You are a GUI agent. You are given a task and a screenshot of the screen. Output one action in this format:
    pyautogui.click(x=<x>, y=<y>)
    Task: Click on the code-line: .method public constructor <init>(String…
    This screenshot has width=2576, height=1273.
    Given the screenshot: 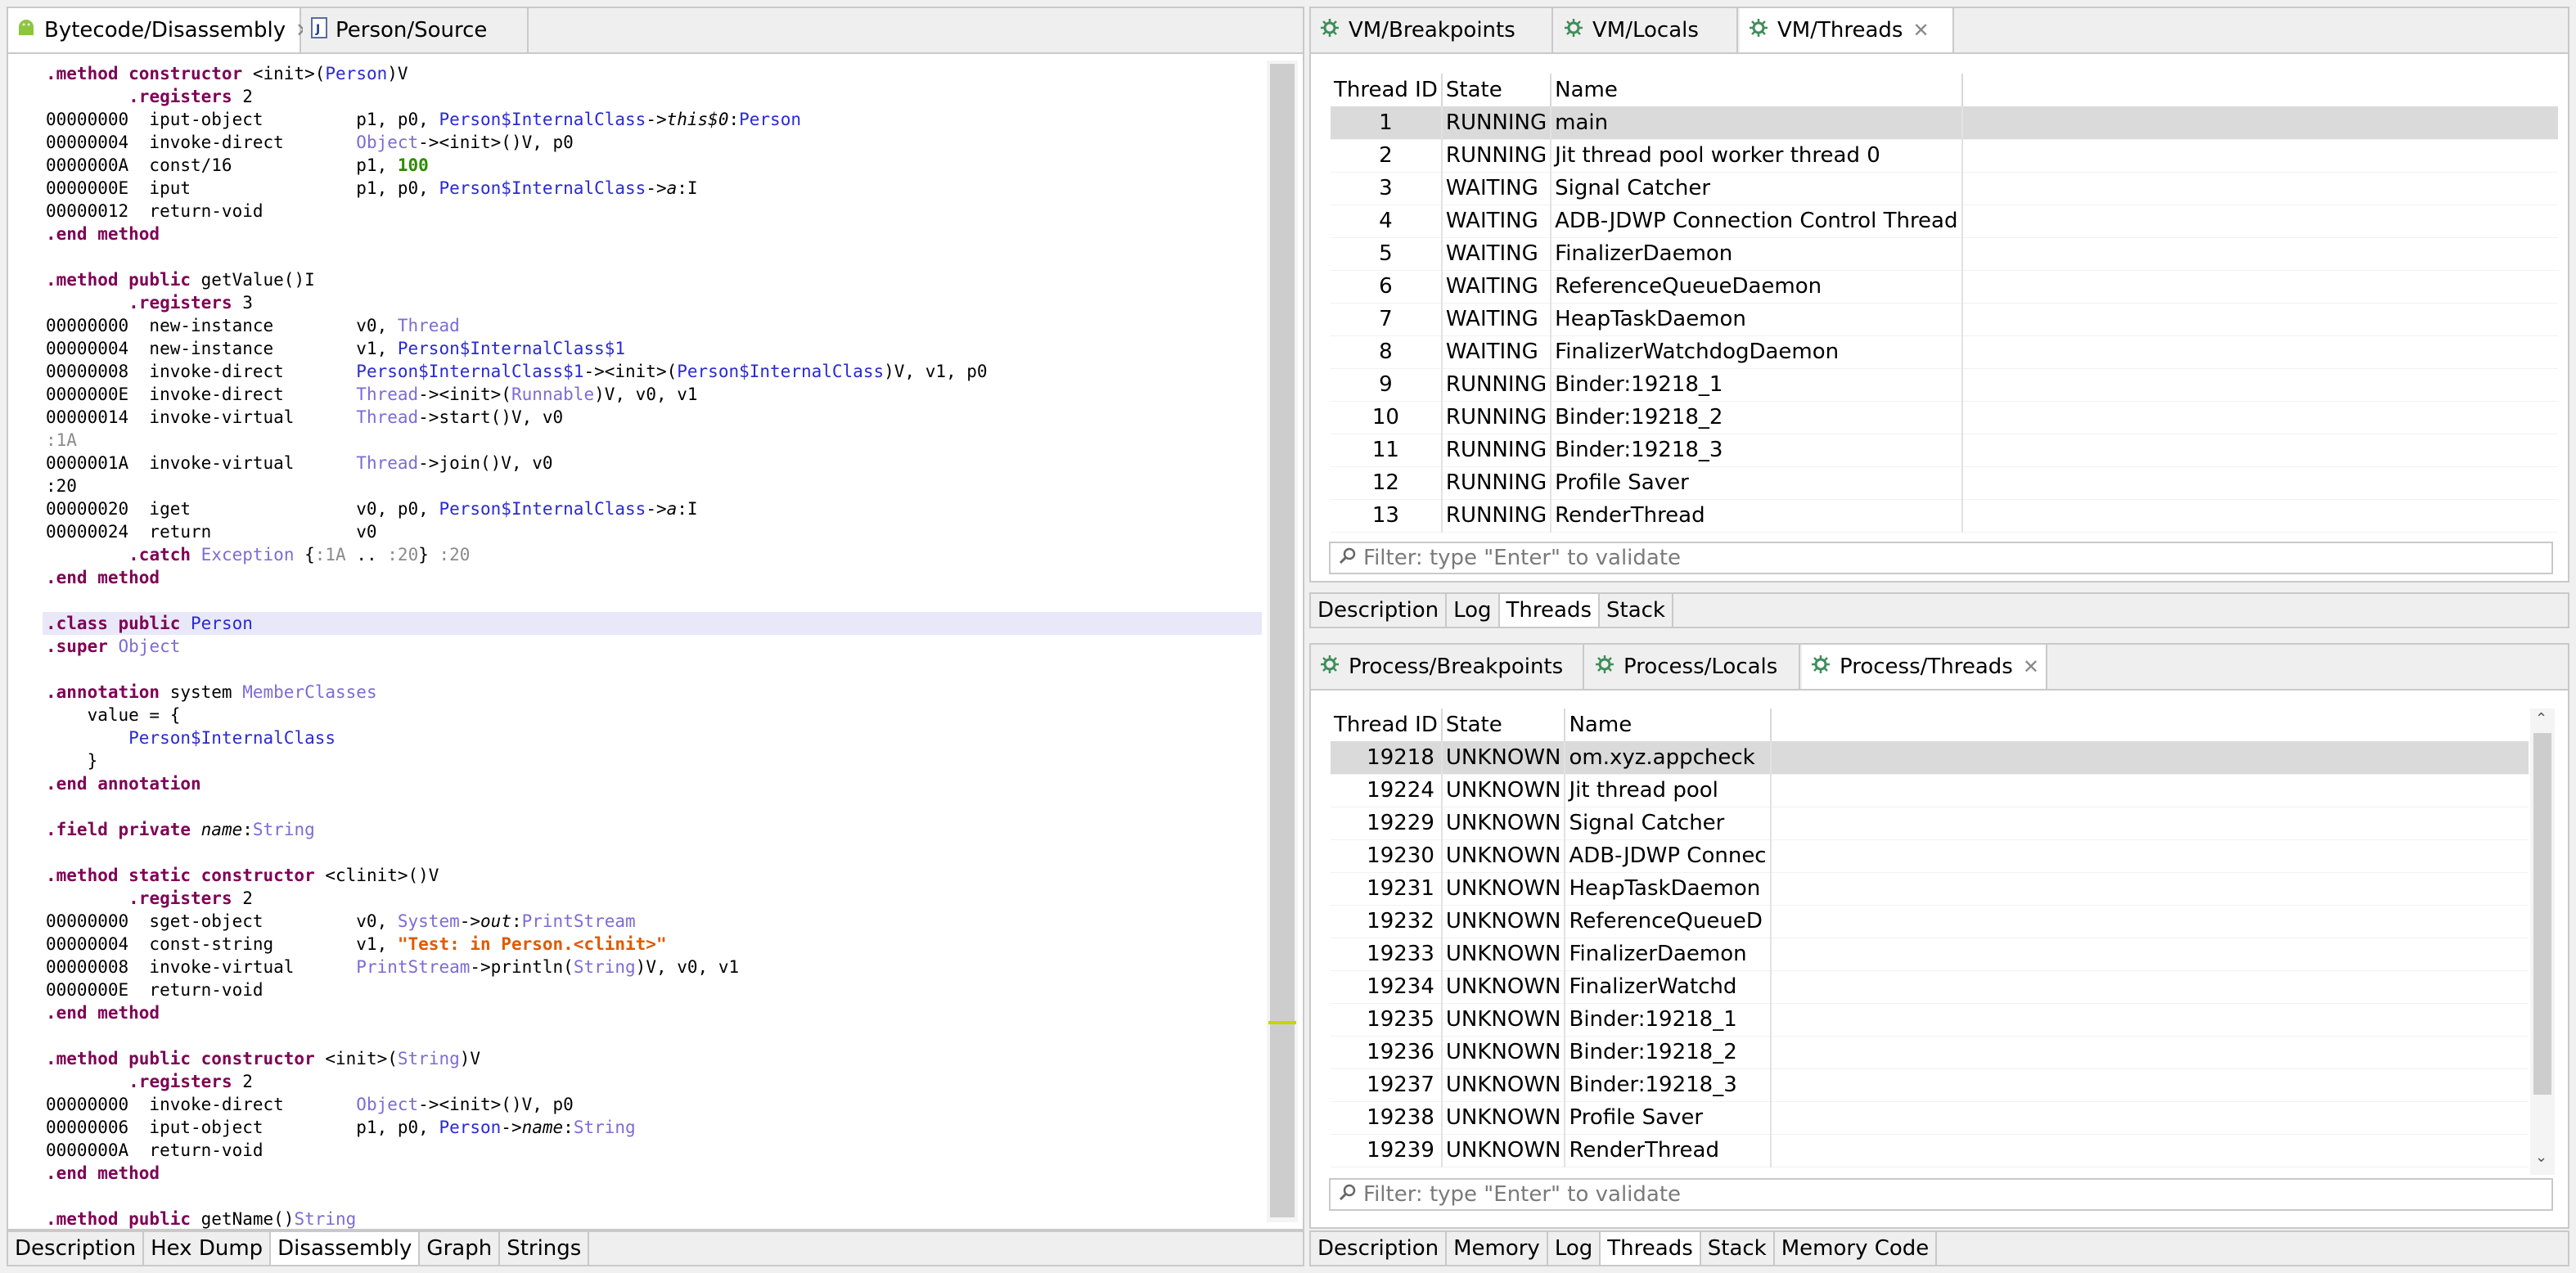 What is the action you would take?
    pyautogui.click(x=654, y=1058)
    